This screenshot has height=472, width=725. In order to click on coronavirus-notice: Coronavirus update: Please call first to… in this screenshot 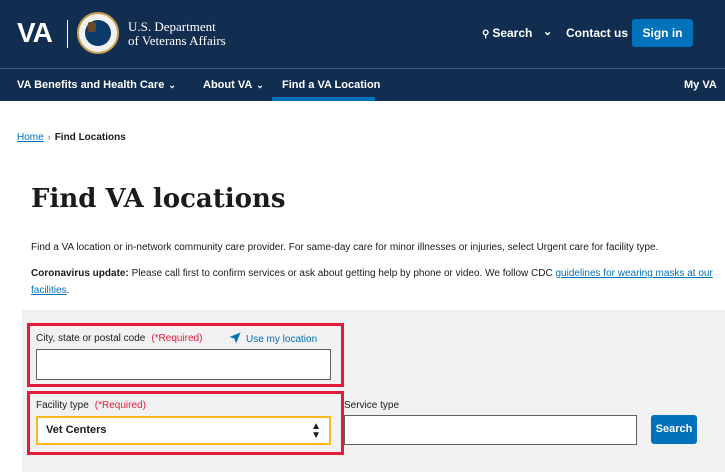, I will do `click(372, 282)`.